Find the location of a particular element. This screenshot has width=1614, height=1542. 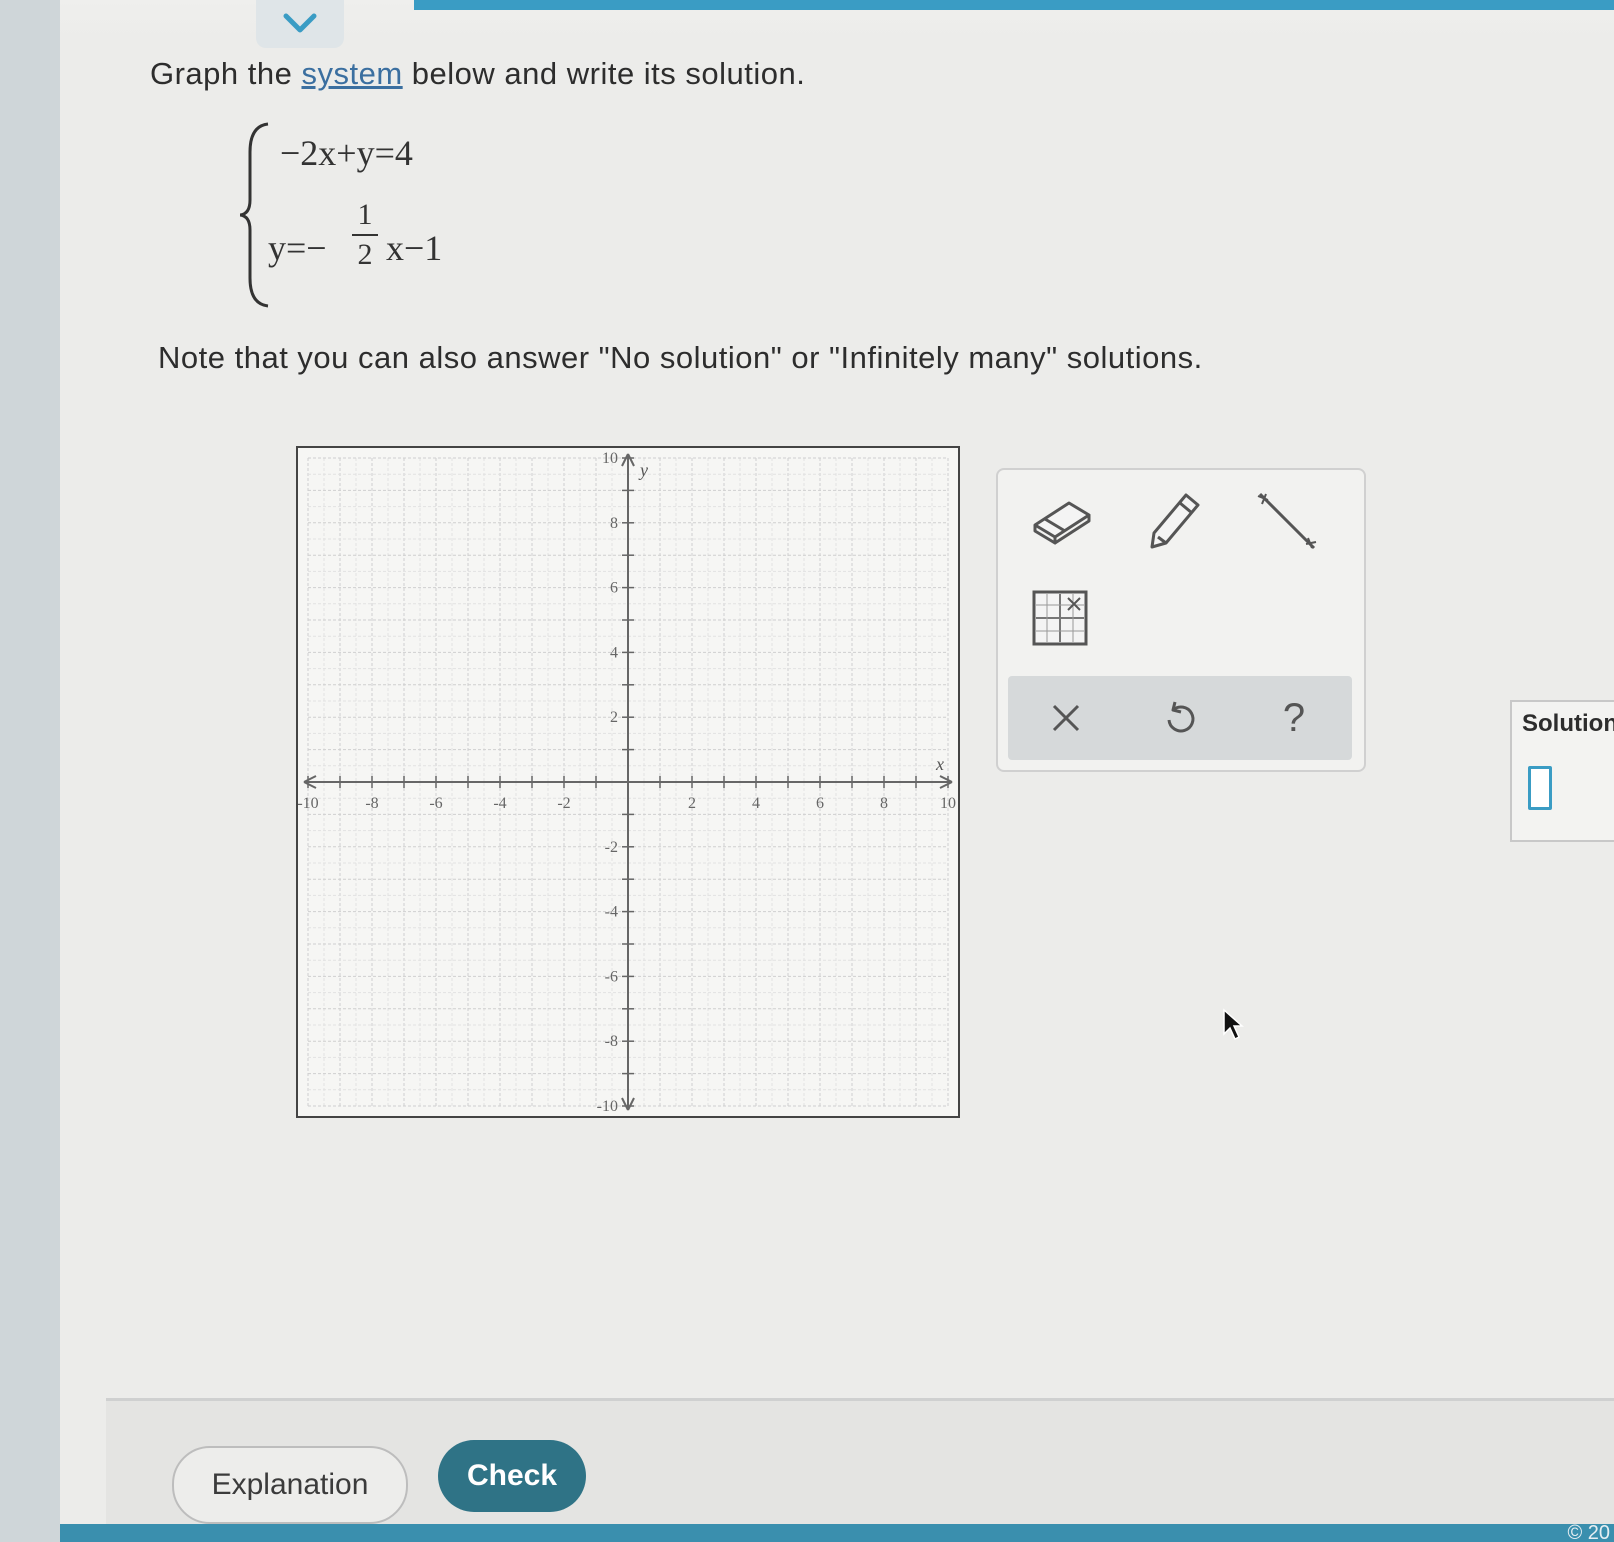

collapse-toggle is located at coordinates (300, 24).